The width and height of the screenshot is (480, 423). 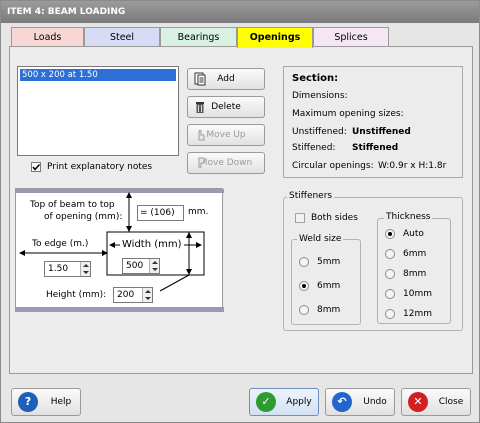 What do you see at coordinates (299, 402) in the screenshot?
I see `apply-button-label: Apply` at bounding box center [299, 402].